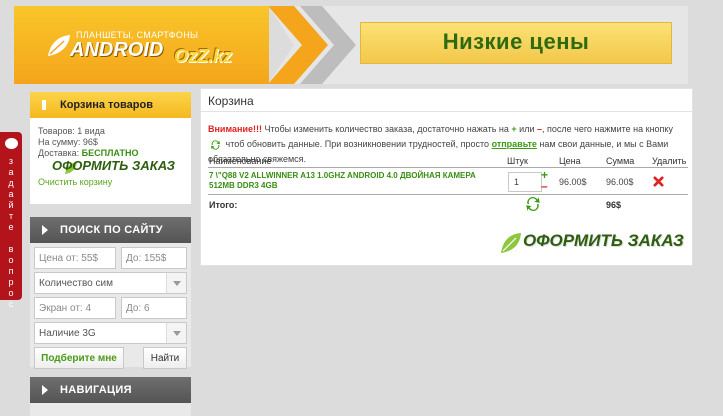 Image resolution: width=723 pixels, height=416 pixels. What do you see at coordinates (11, 238) in the screenshot?
I see `ask-question-letter` at bounding box center [11, 238].